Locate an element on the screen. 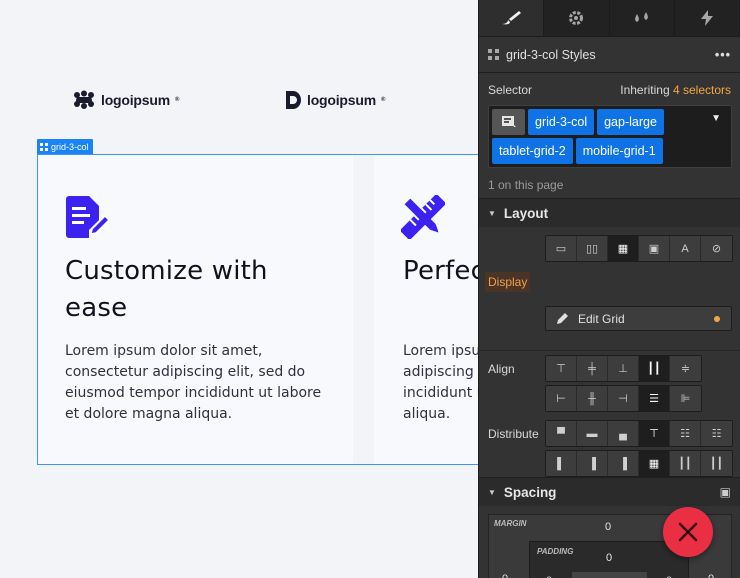  justify-start-button: ⊢ is located at coordinates (561, 398).